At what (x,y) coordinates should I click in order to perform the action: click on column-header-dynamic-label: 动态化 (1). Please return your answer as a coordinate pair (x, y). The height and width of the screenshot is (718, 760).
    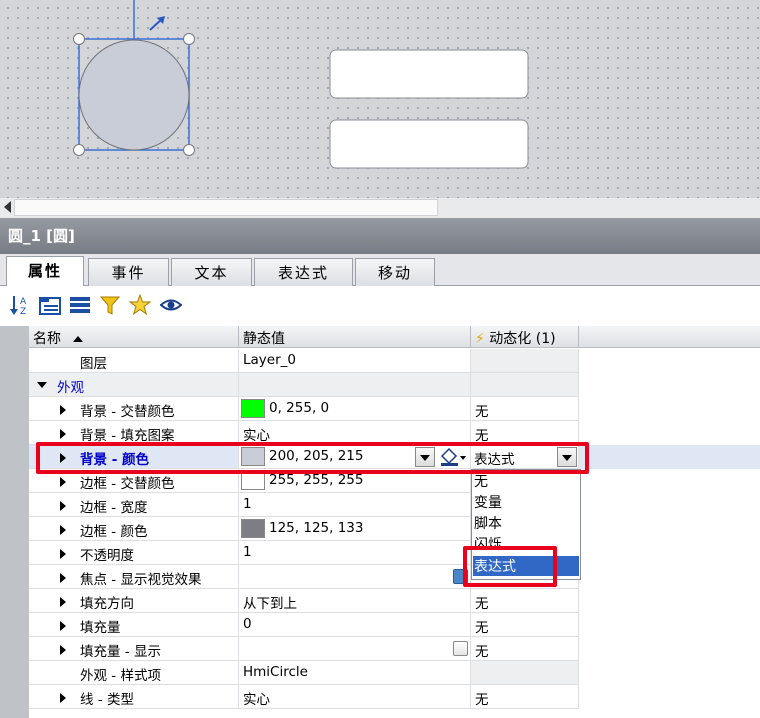
    Looking at the image, I should click on (522, 339).